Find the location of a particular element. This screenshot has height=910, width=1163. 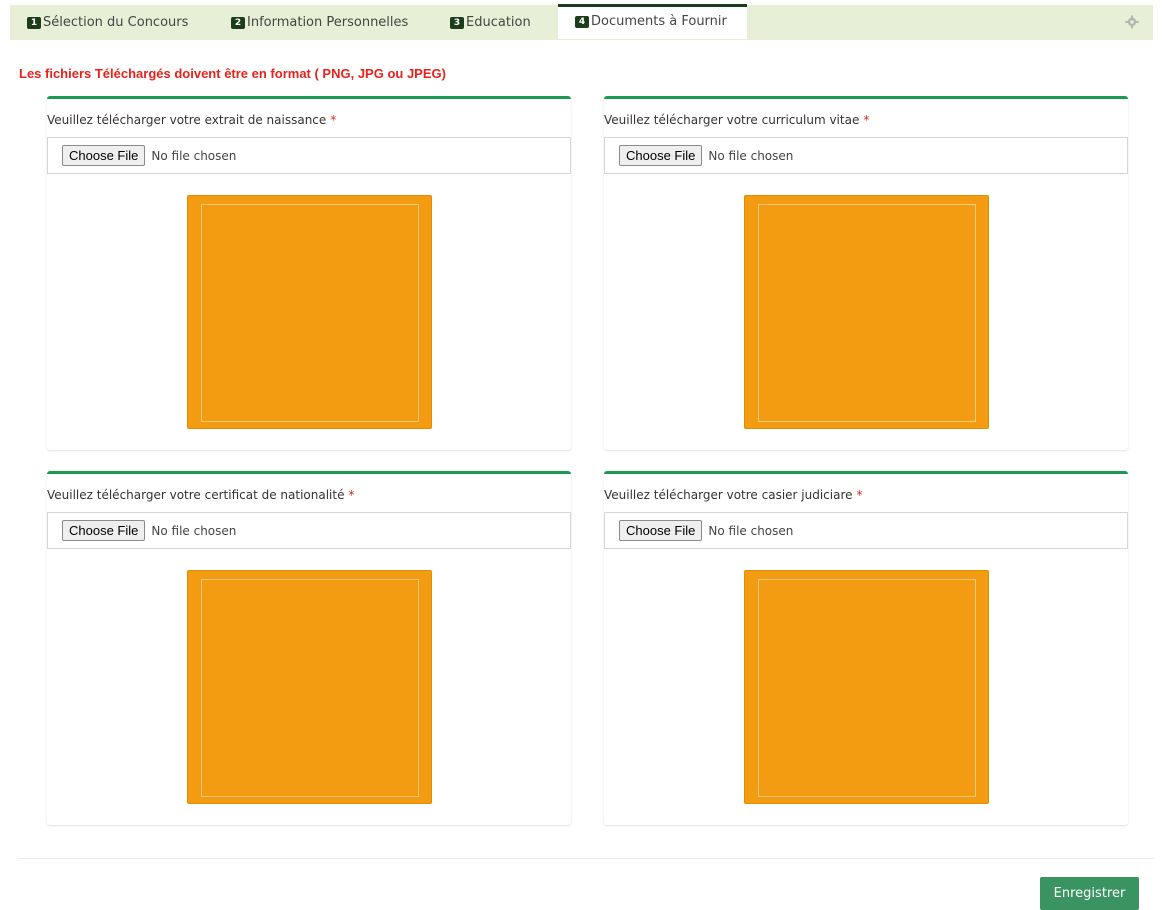

step-number-badge: 2 is located at coordinates (238, 22).